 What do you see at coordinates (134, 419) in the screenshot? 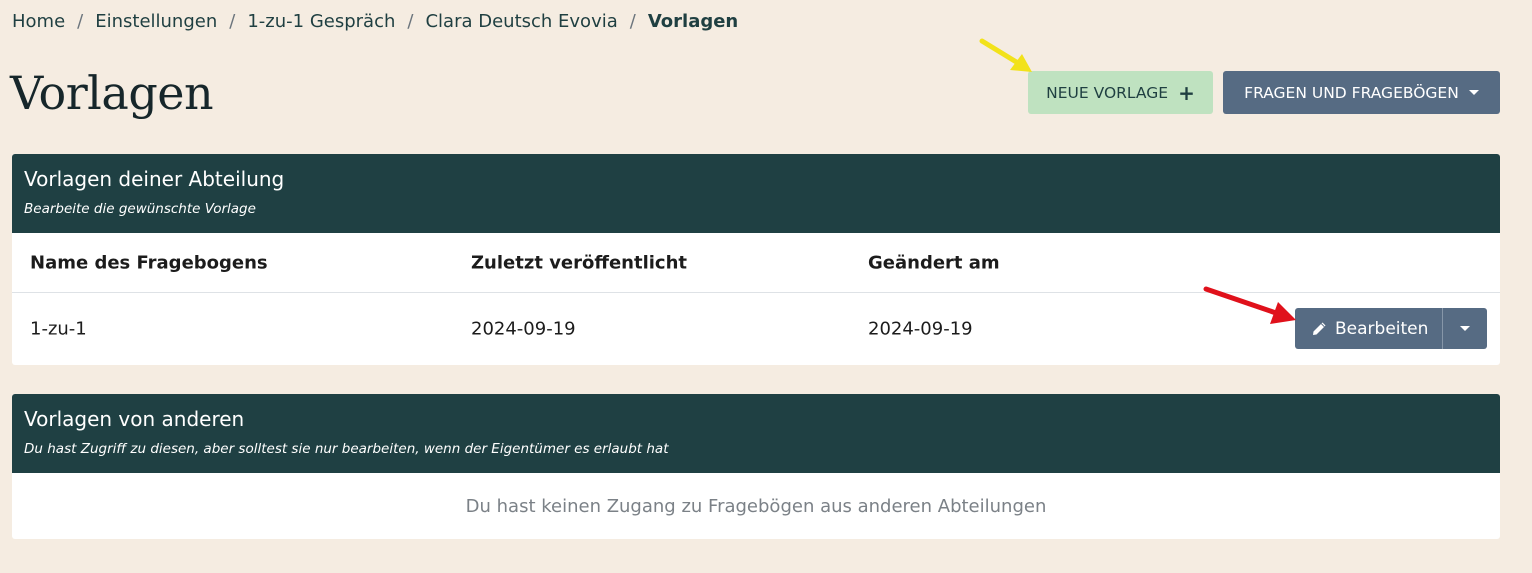
I see `other-templates-title: Vorlagen von anderen` at bounding box center [134, 419].